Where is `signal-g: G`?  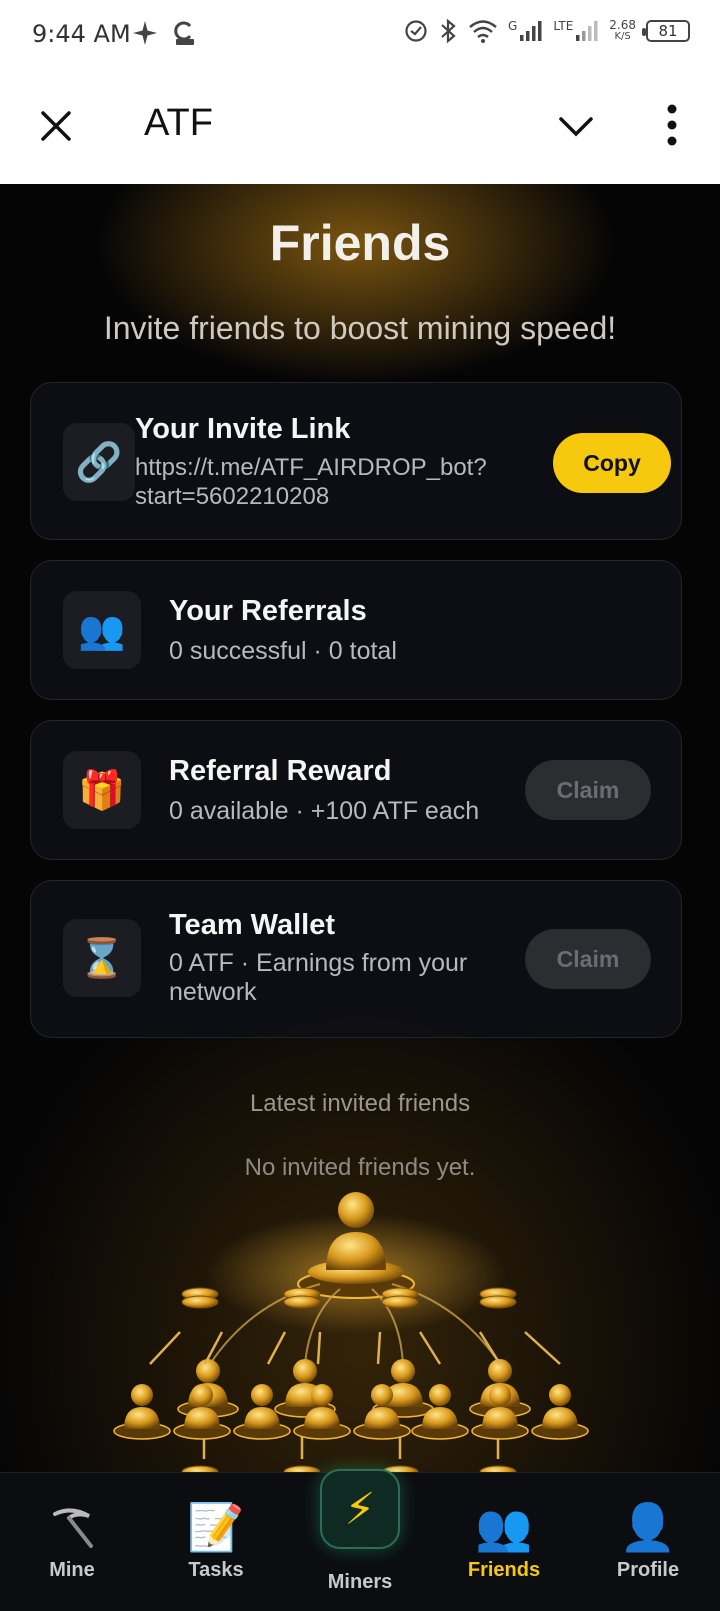 signal-g: G is located at coordinates (525, 31).